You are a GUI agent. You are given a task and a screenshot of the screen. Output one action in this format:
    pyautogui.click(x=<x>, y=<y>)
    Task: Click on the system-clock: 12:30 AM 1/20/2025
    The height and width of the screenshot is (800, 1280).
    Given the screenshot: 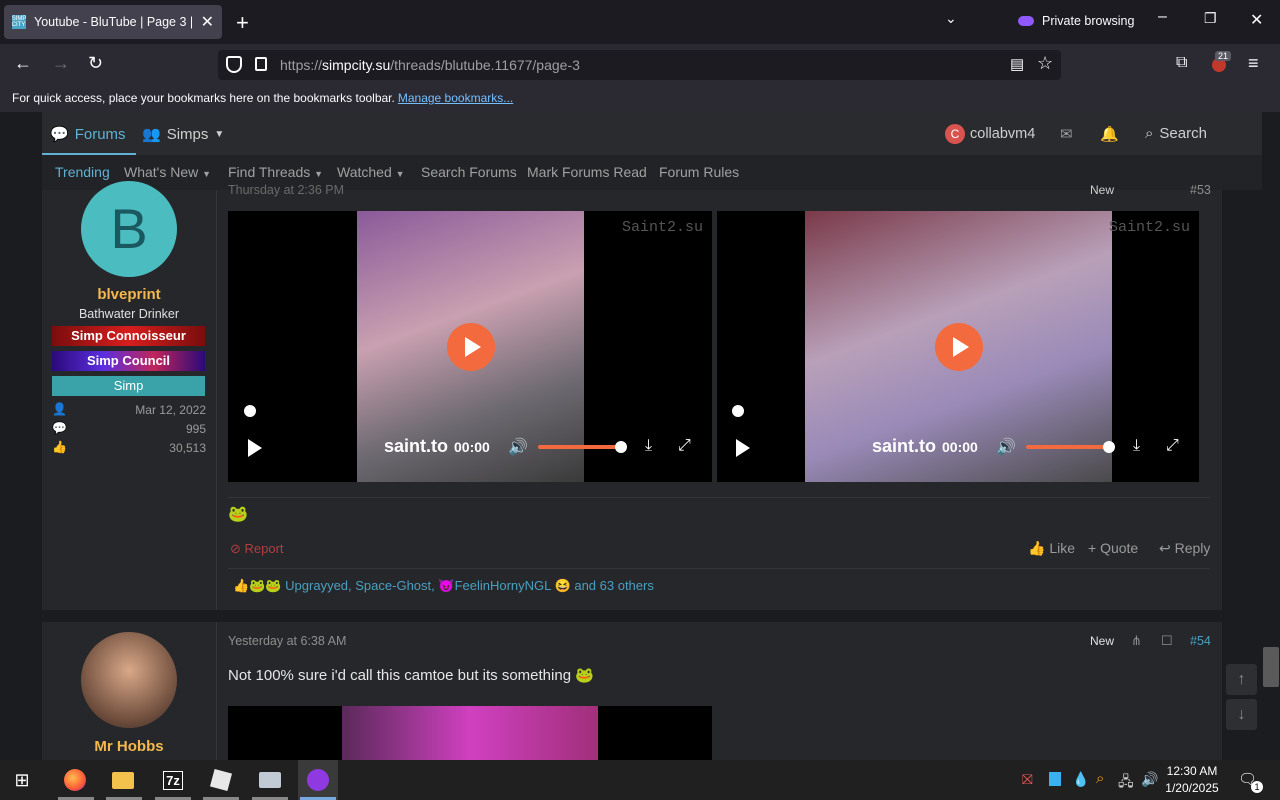 What is the action you would take?
    pyautogui.click(x=1192, y=780)
    